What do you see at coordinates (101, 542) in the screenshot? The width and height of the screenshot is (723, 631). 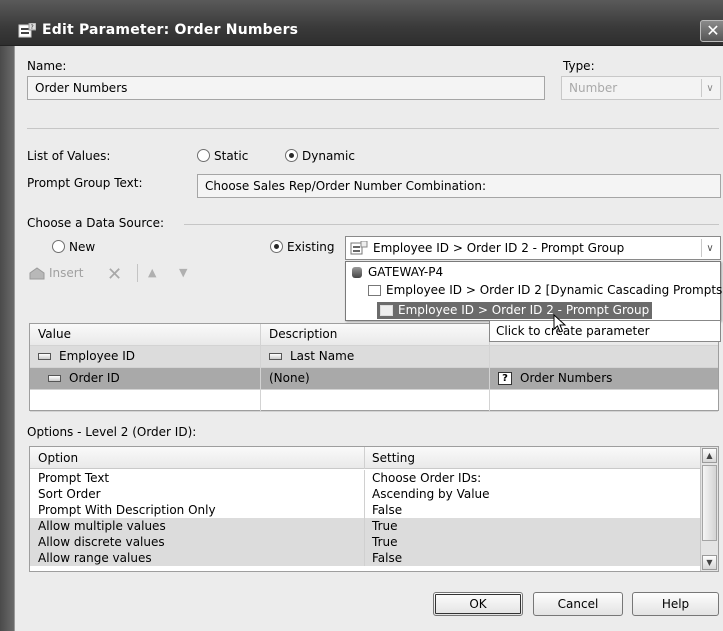 I see `option-name: Allow discrete values` at bounding box center [101, 542].